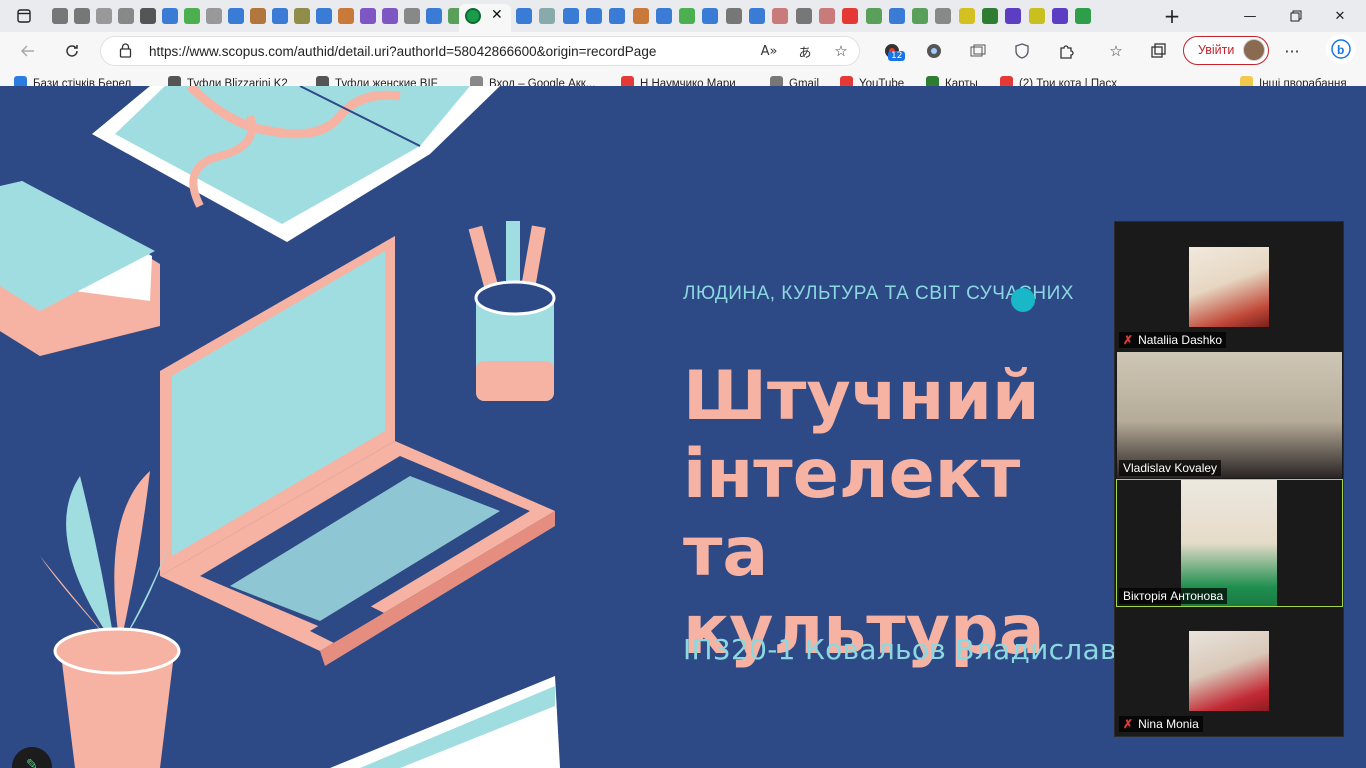 The image size is (1366, 768). I want to click on new-tab-icon: +, so click(1172, 16).